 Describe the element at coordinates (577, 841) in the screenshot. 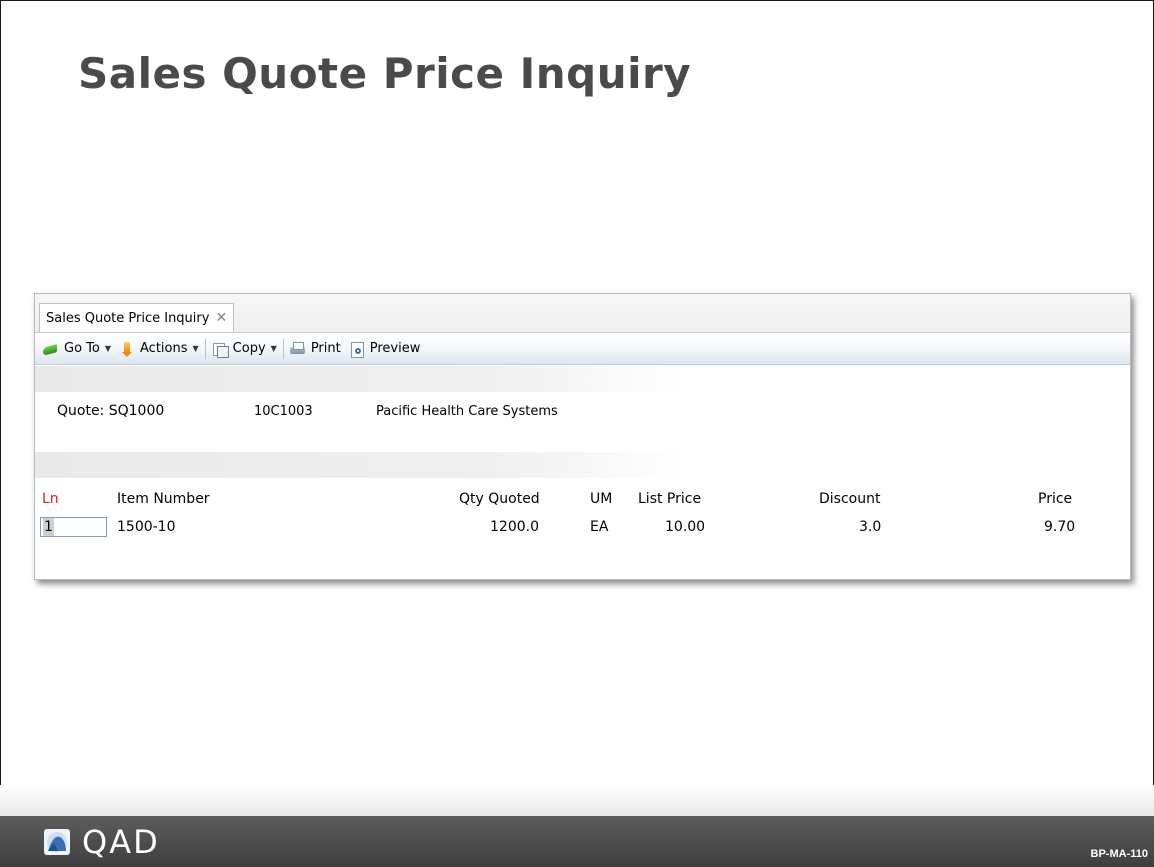

I see `footer-bar: QAD BP-MA-110` at that location.